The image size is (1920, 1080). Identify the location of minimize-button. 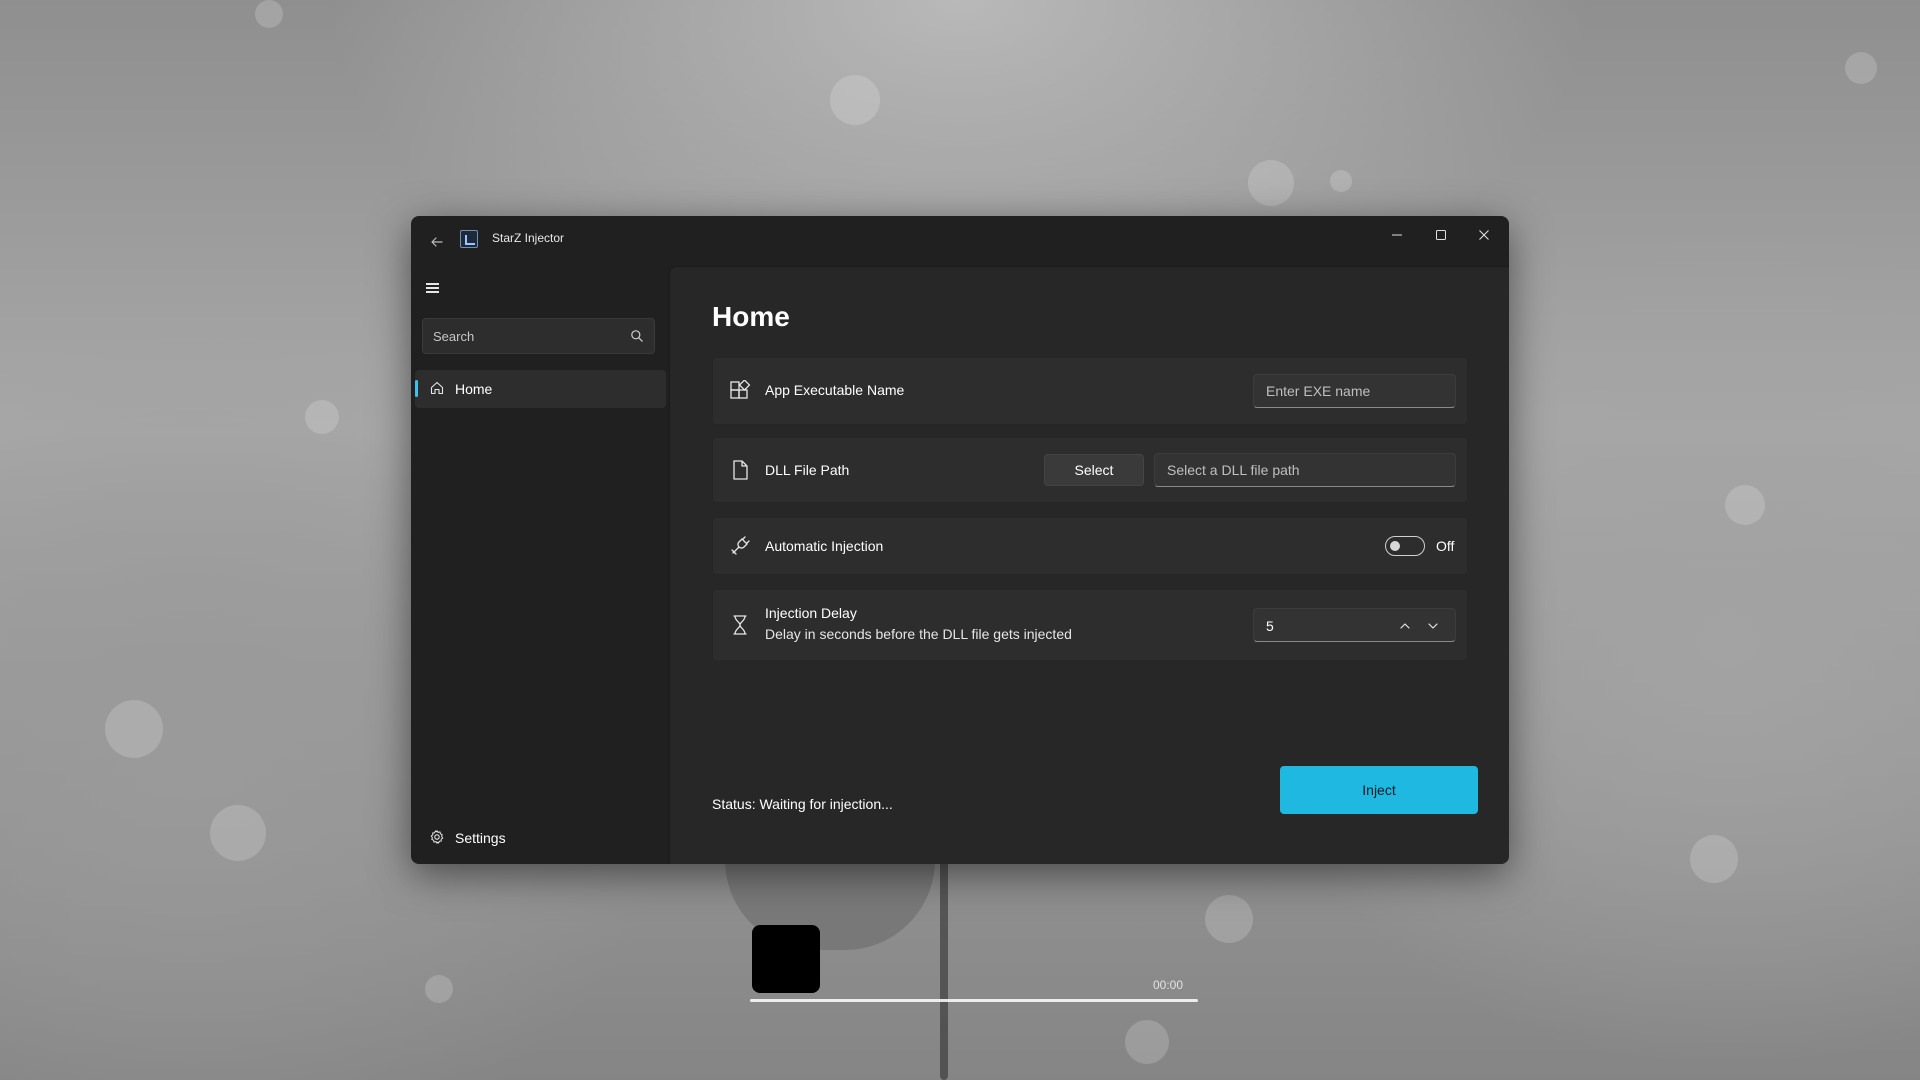
(1397, 236).